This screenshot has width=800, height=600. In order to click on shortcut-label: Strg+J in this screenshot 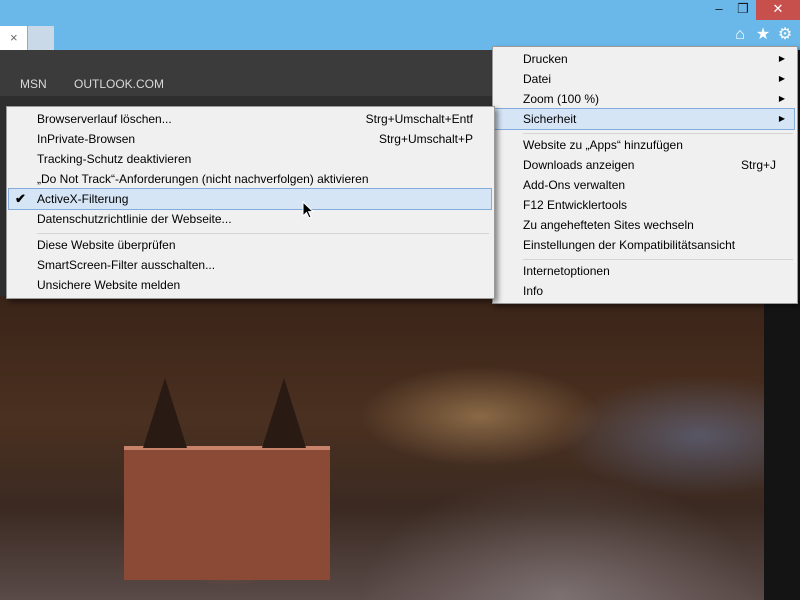, I will do `click(758, 165)`.